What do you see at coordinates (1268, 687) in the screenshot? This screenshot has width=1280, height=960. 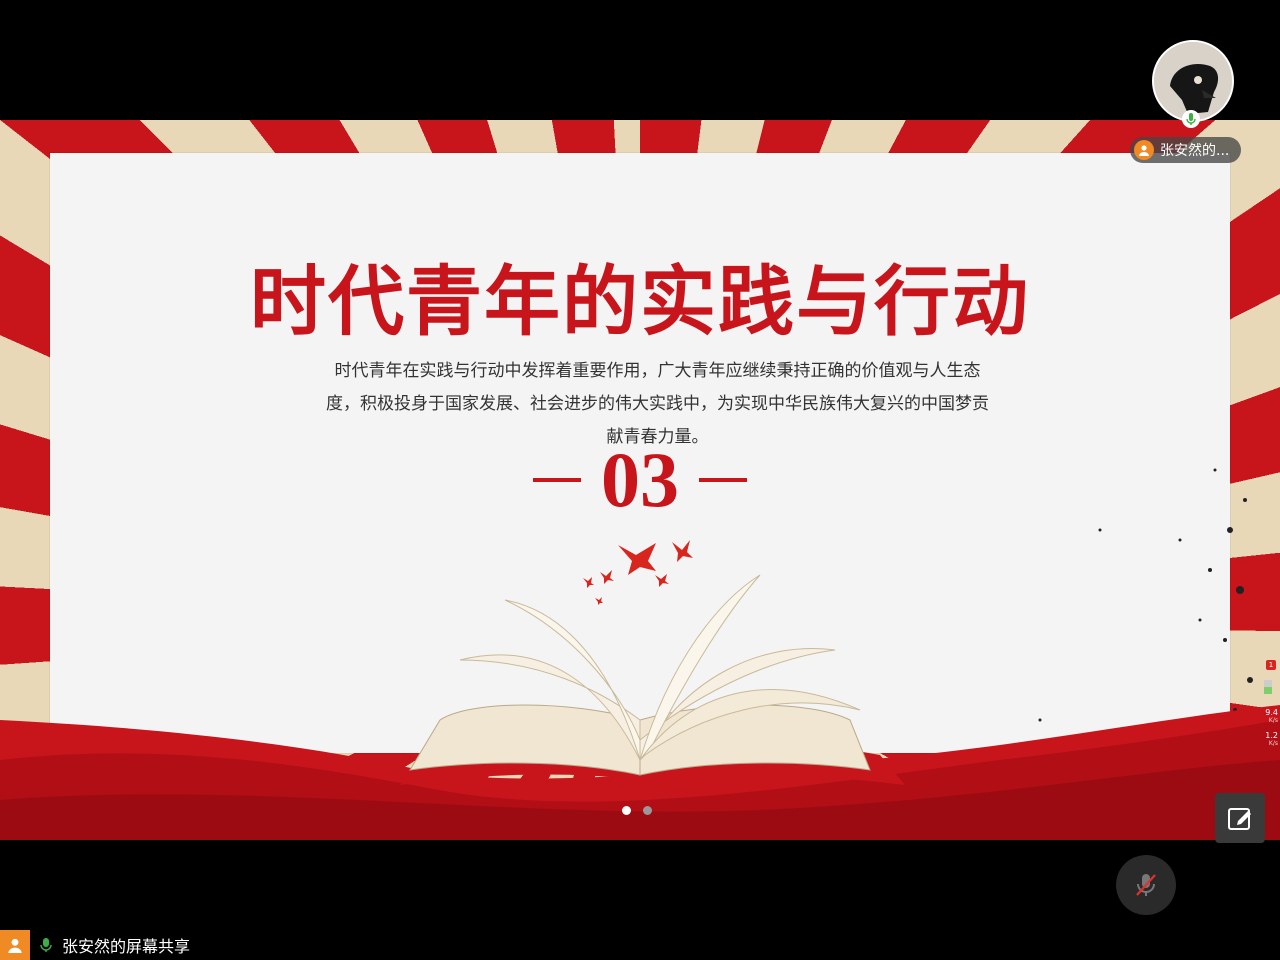 I see `signal-icon` at bounding box center [1268, 687].